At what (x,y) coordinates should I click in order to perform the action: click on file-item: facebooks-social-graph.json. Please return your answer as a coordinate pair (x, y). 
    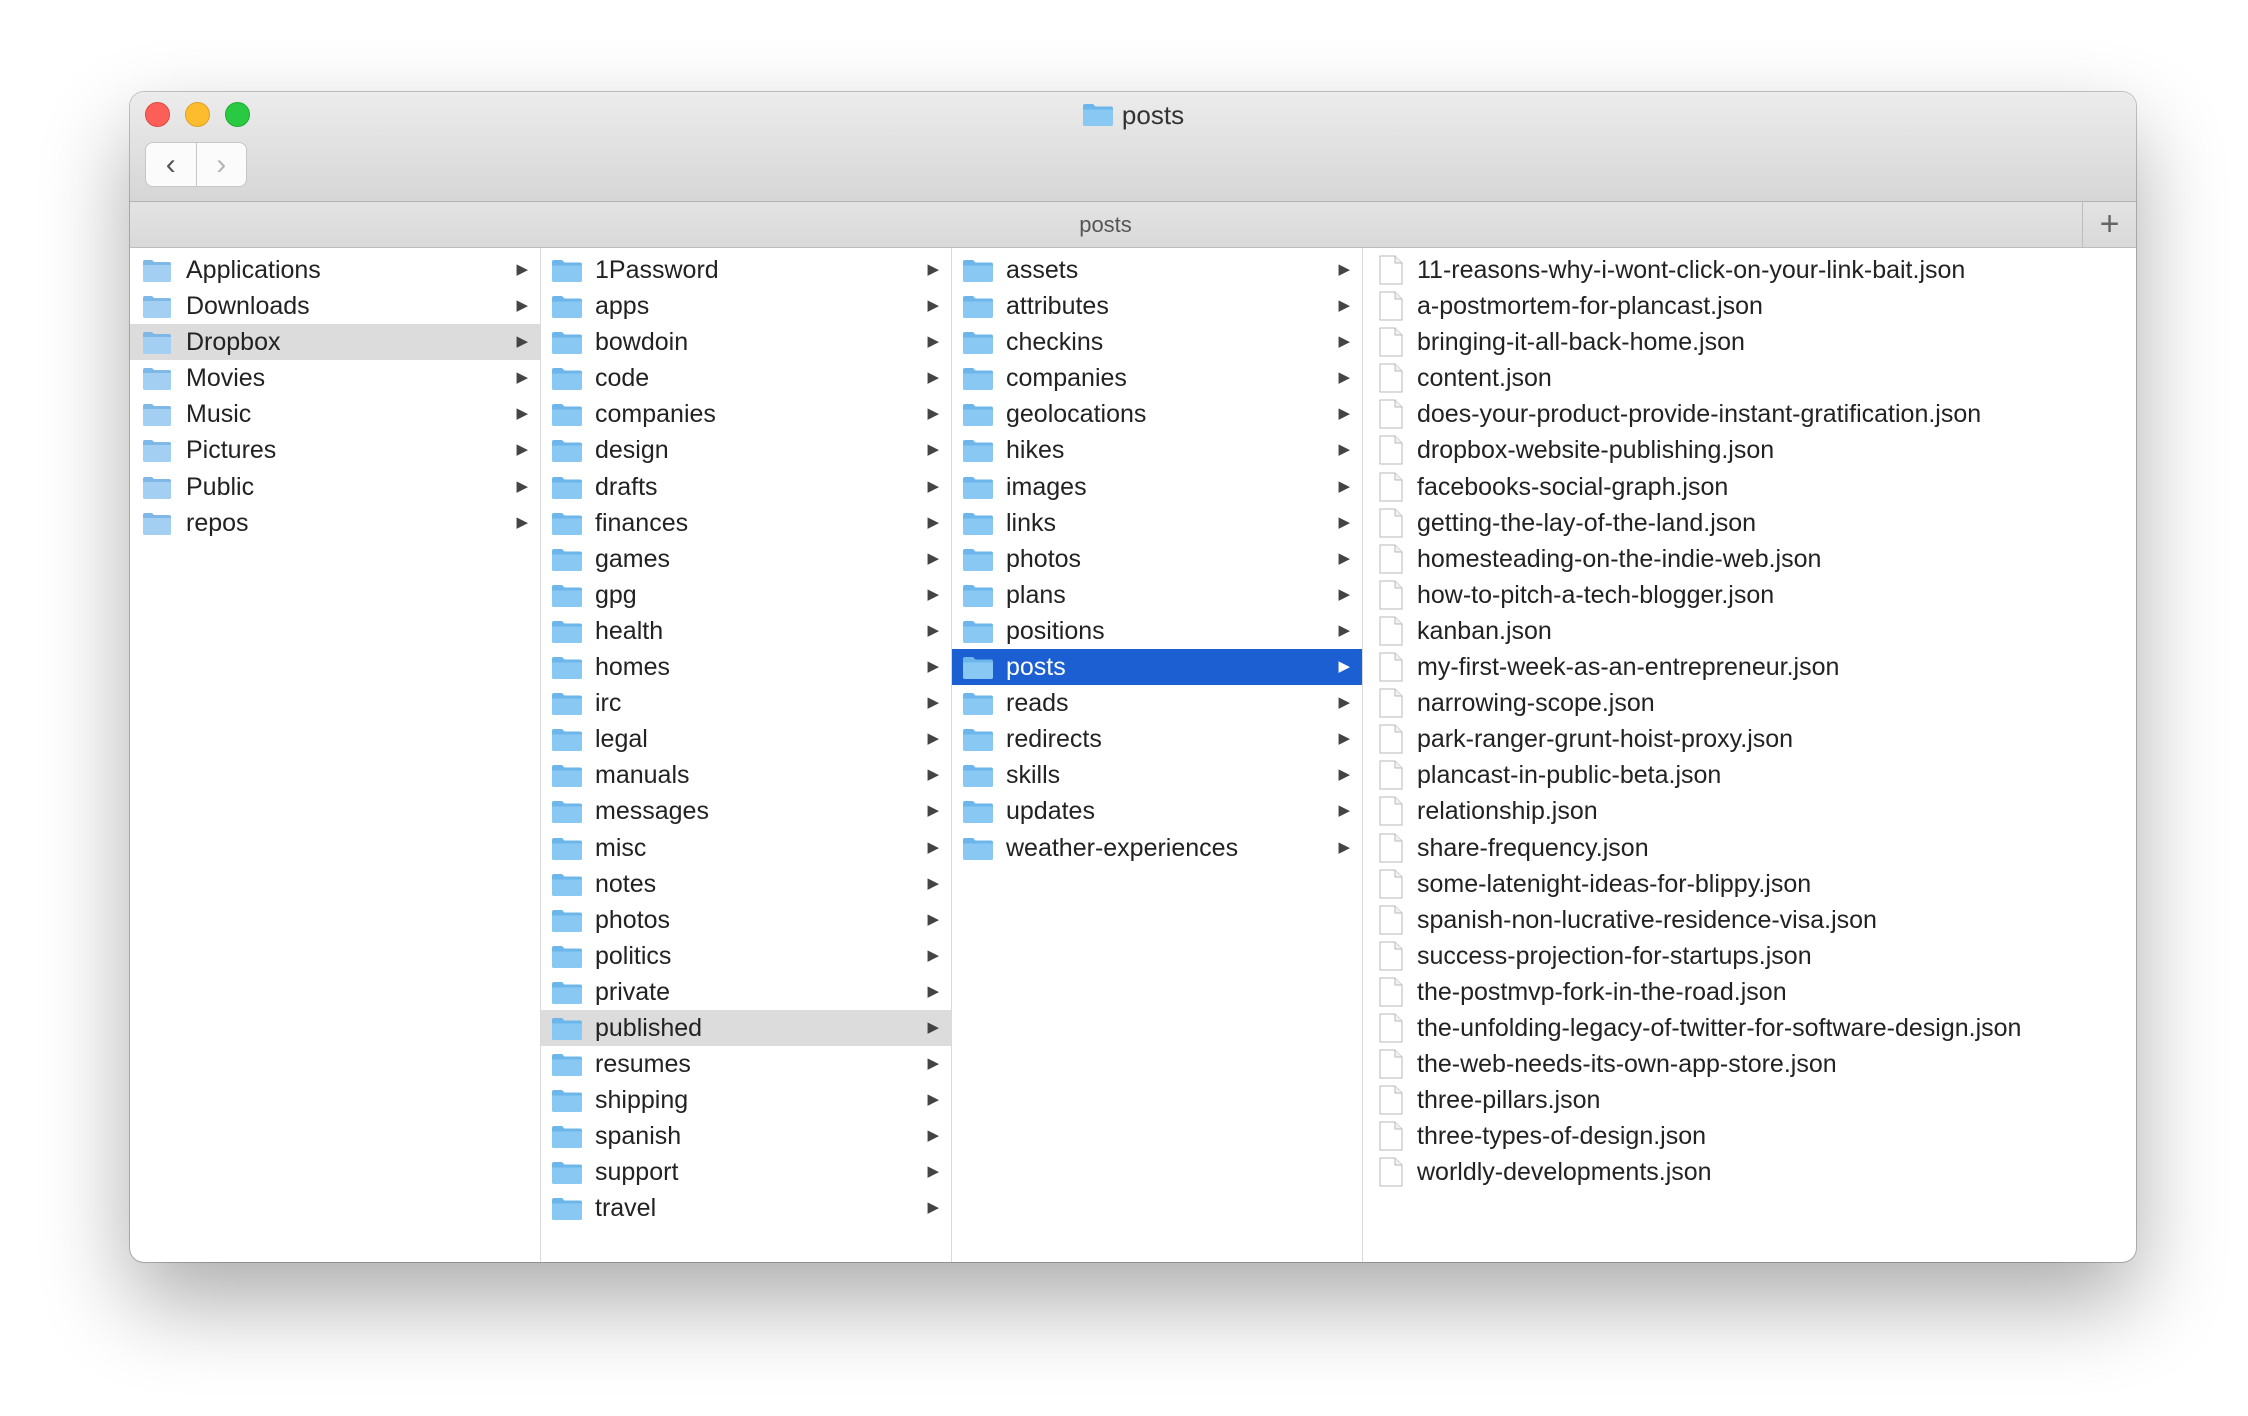
    Looking at the image, I should click on (1749, 487).